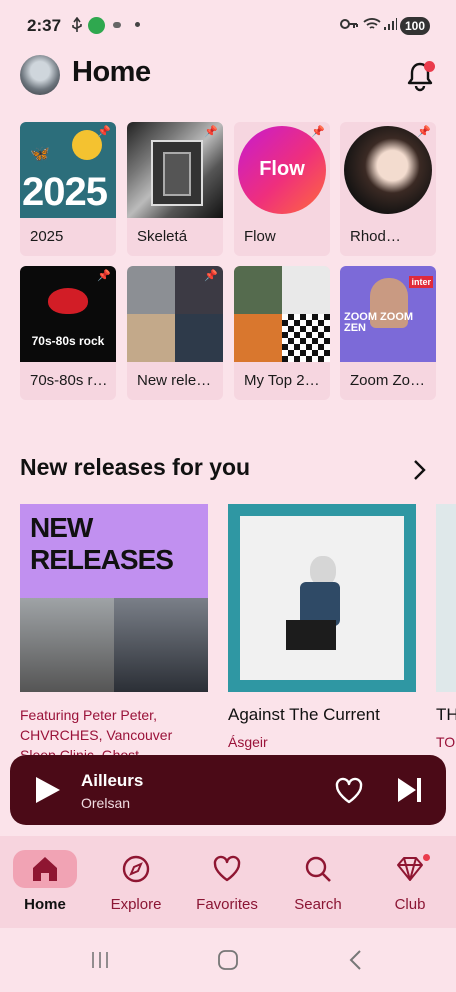 The image size is (456, 992). What do you see at coordinates (135, 467) in the screenshot?
I see `section-title: New releases for you` at bounding box center [135, 467].